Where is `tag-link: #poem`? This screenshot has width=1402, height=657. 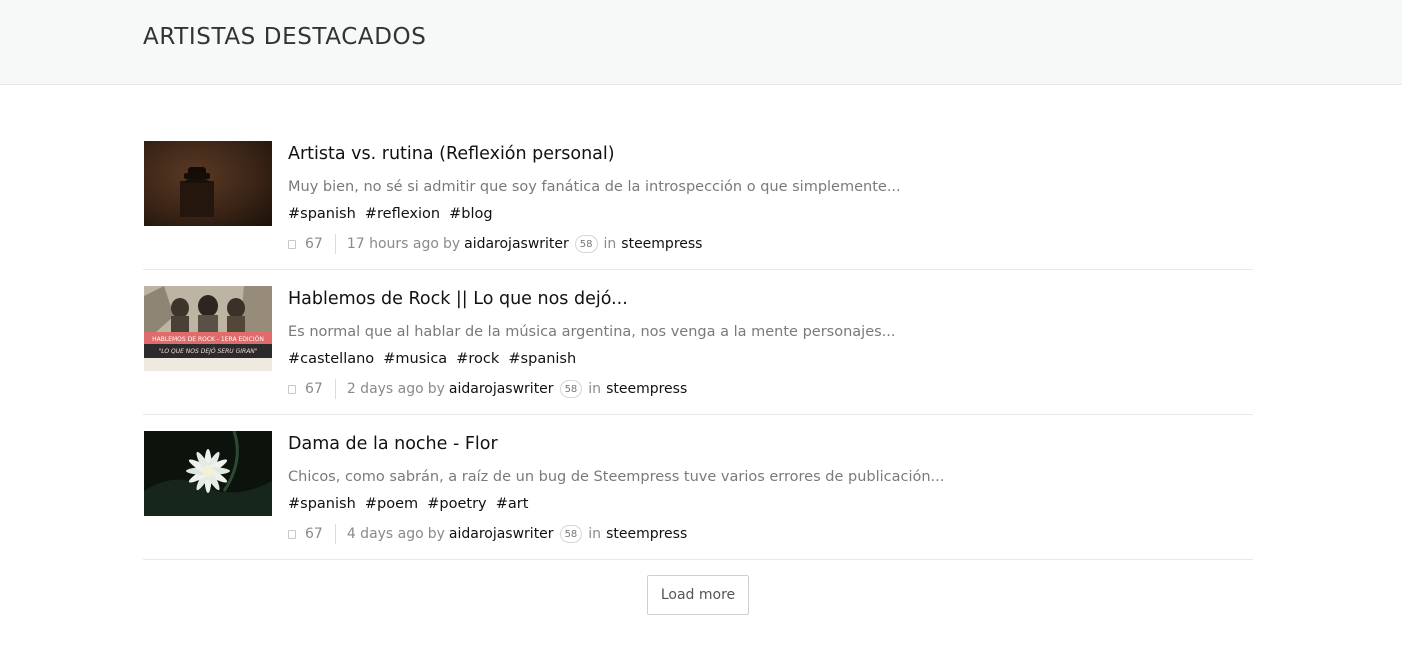
tag-link: #poem is located at coordinates (391, 504).